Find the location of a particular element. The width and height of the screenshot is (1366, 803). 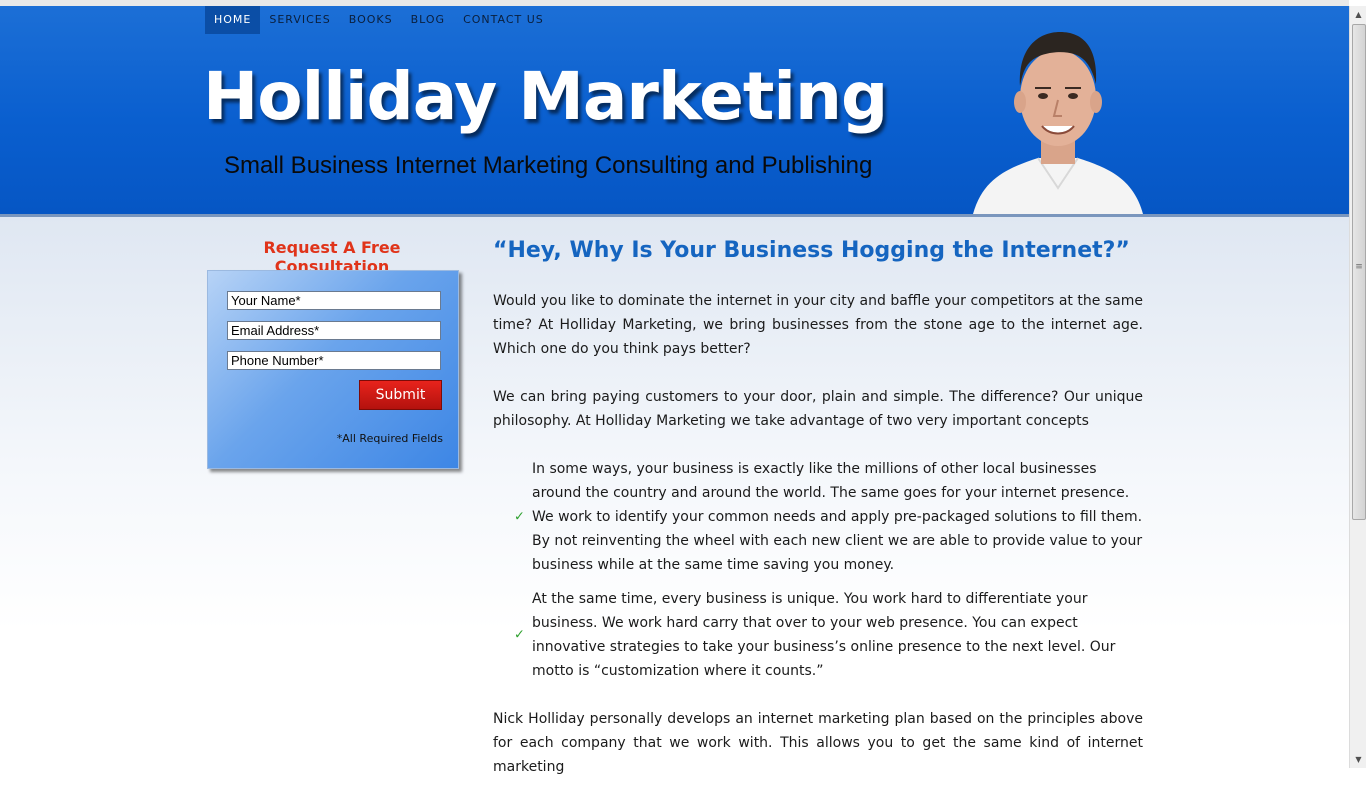

nav-item-blog: BLOG is located at coordinates (428, 20).